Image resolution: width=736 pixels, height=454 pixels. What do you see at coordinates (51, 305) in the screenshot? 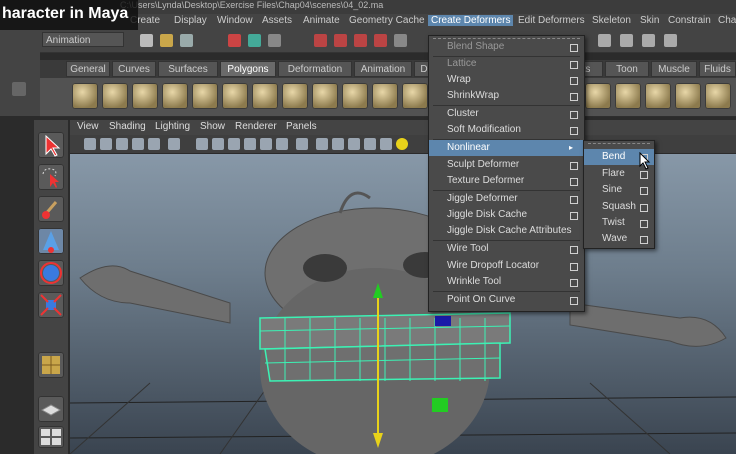
I see `scale-tool-icon` at bounding box center [51, 305].